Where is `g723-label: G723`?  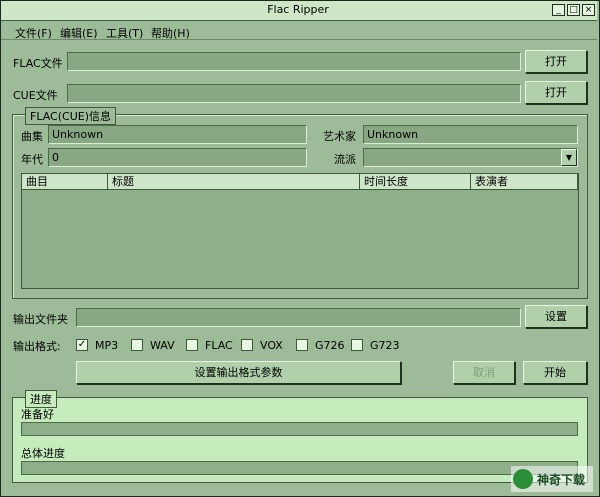 g723-label: G723 is located at coordinates (385, 345).